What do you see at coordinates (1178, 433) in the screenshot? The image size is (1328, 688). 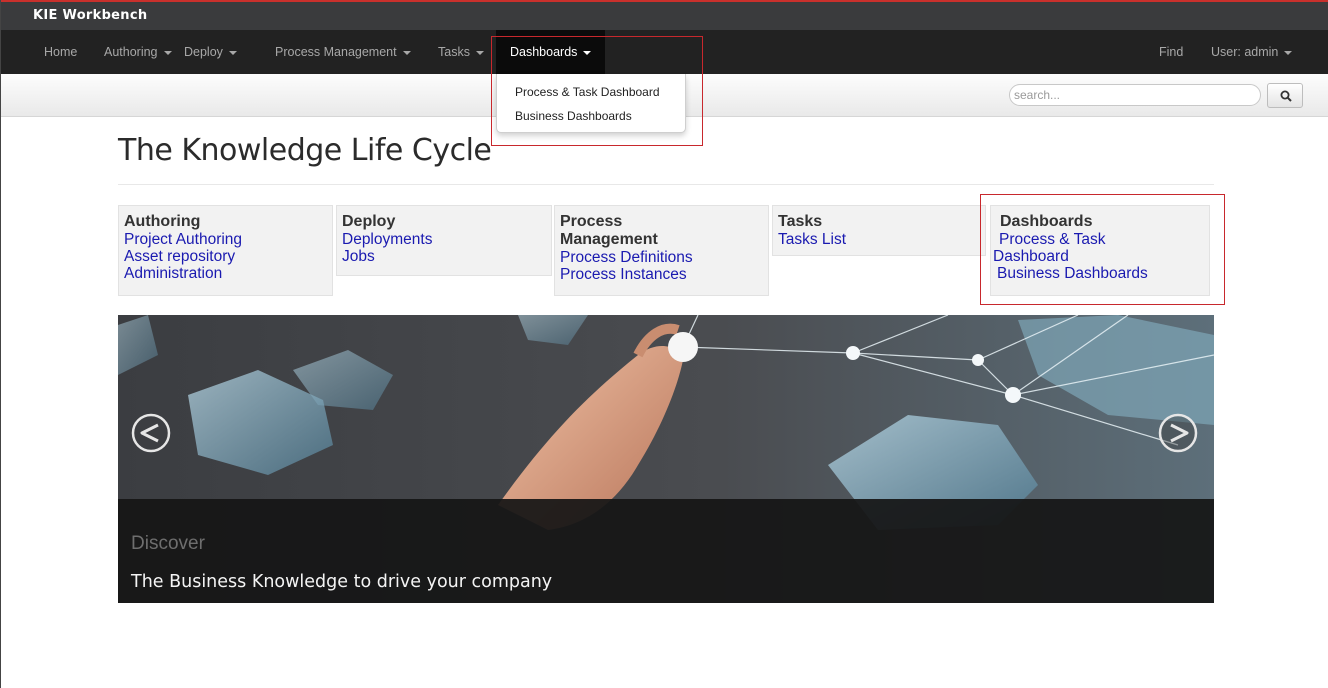 I see `chevron-right-circle-icon` at bounding box center [1178, 433].